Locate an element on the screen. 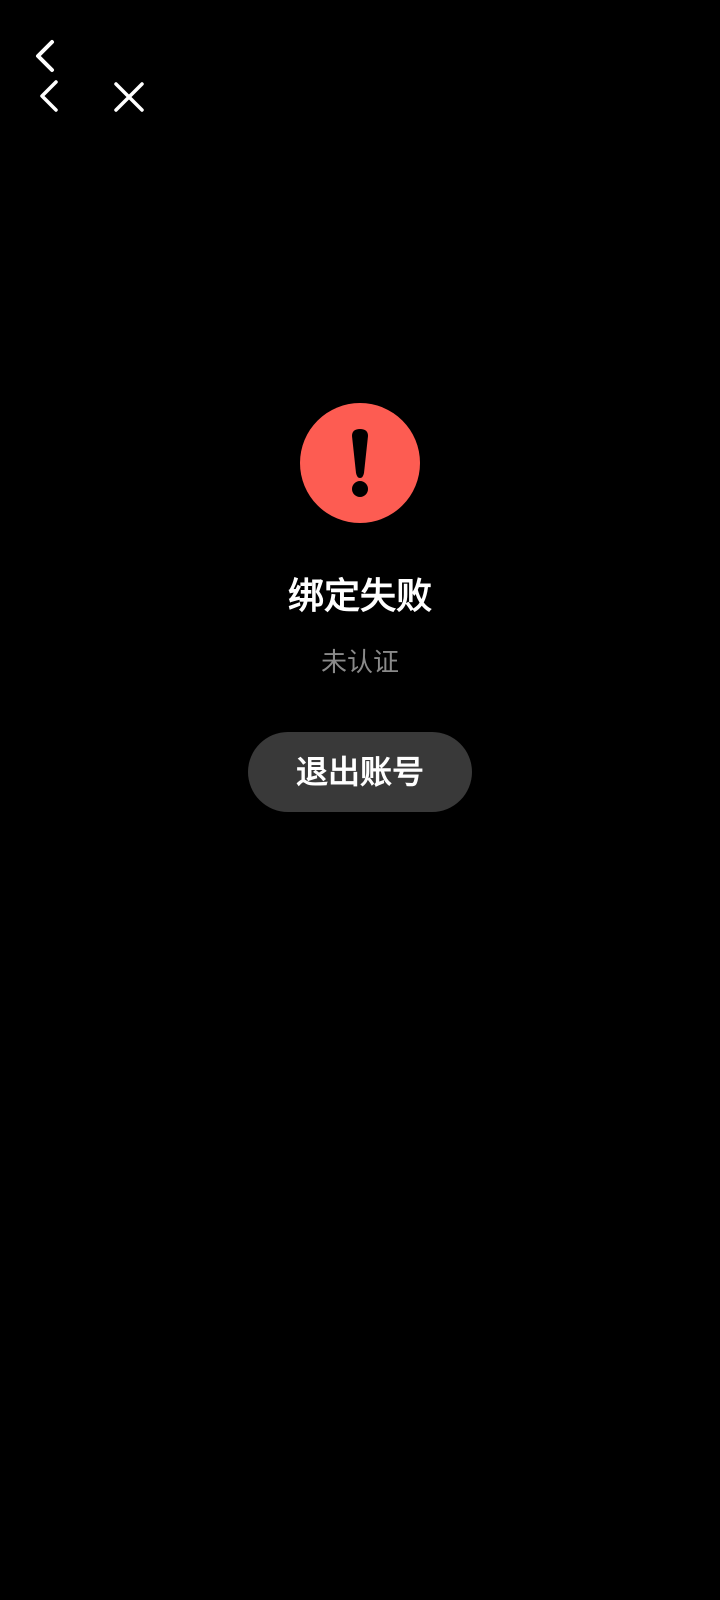 This screenshot has height=1600, width=720. close-icon is located at coordinates (129, 97).